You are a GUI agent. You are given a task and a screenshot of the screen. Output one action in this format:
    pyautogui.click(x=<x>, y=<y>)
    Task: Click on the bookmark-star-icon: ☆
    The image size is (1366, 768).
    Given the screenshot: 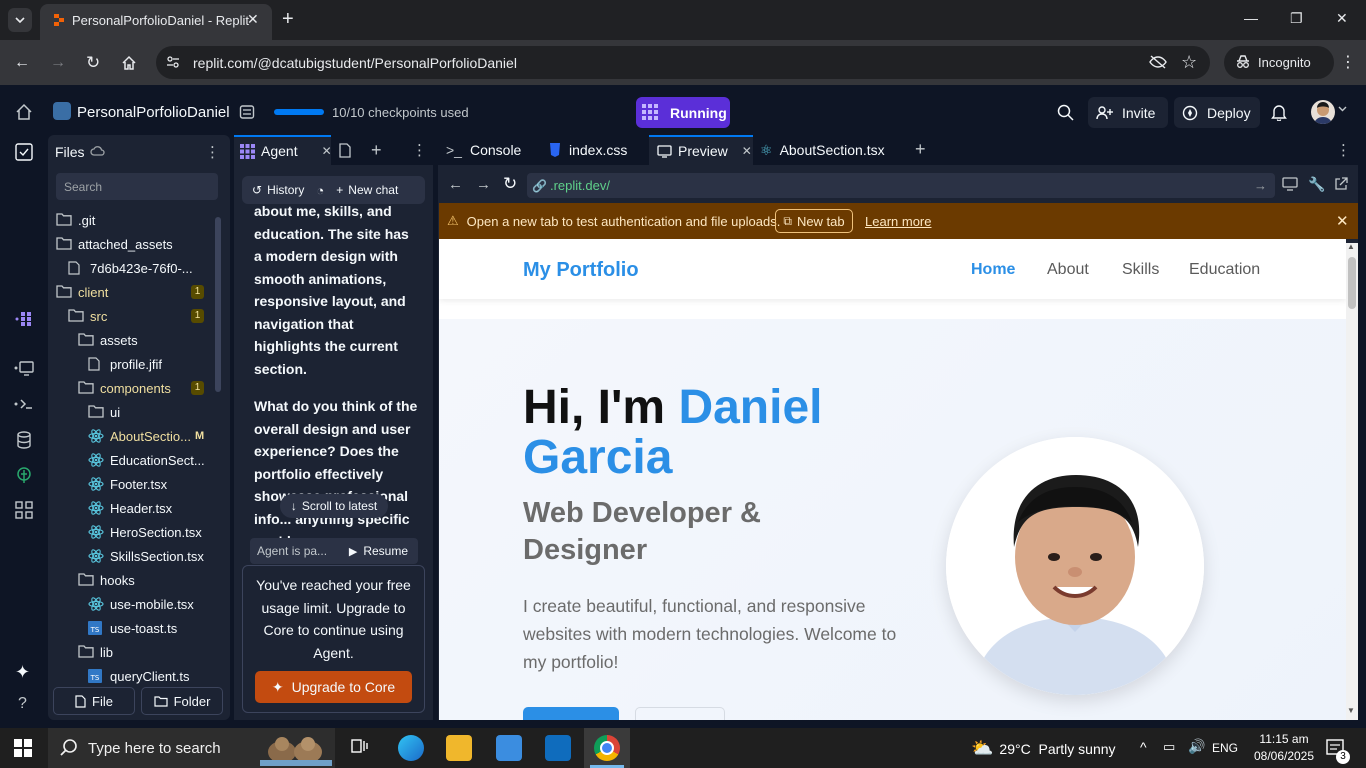 What is the action you would take?
    pyautogui.click(x=1189, y=62)
    